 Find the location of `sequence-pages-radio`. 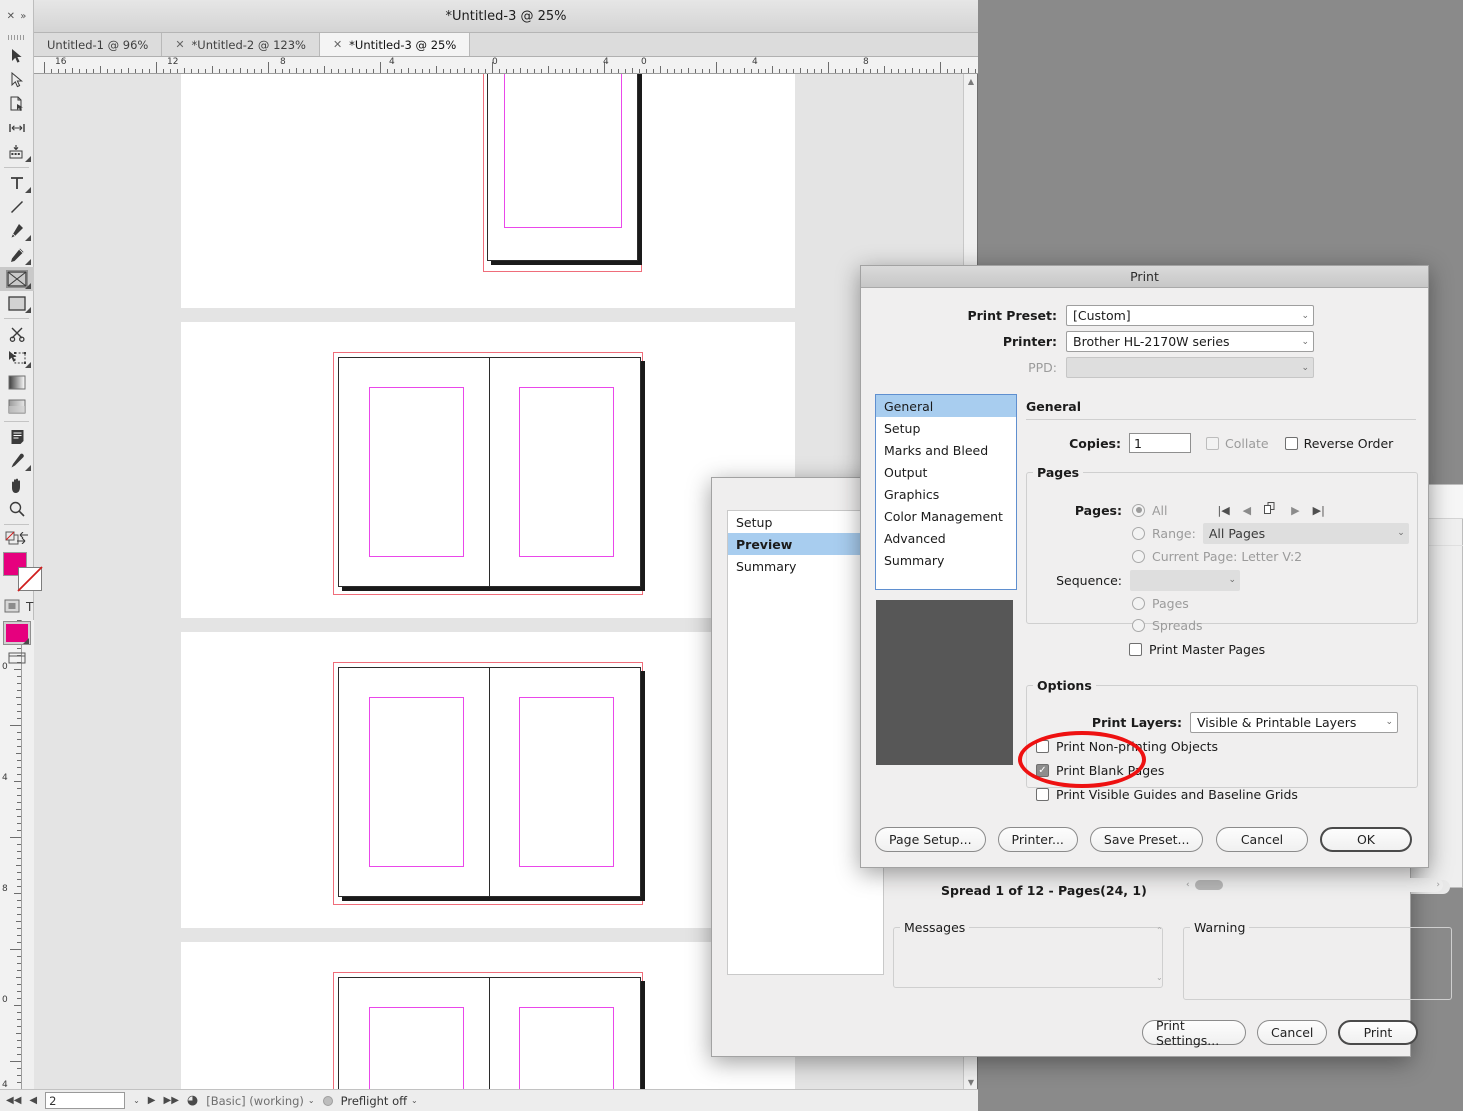

sequence-pages-radio is located at coordinates (1138, 603).